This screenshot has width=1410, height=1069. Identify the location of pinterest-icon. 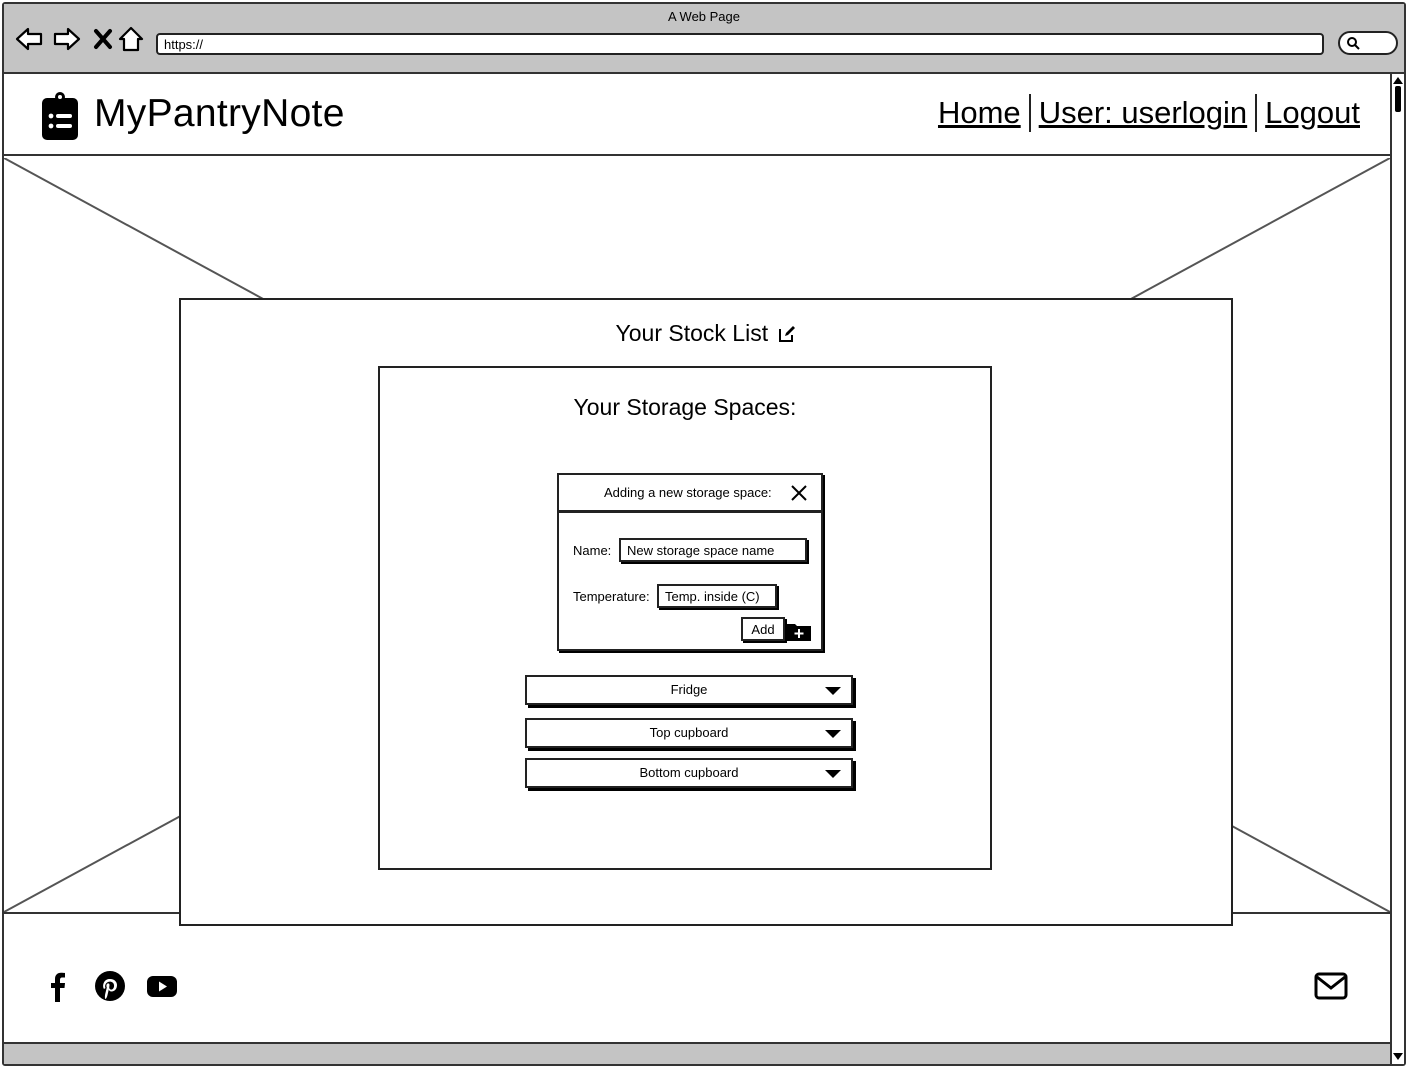
(110, 986).